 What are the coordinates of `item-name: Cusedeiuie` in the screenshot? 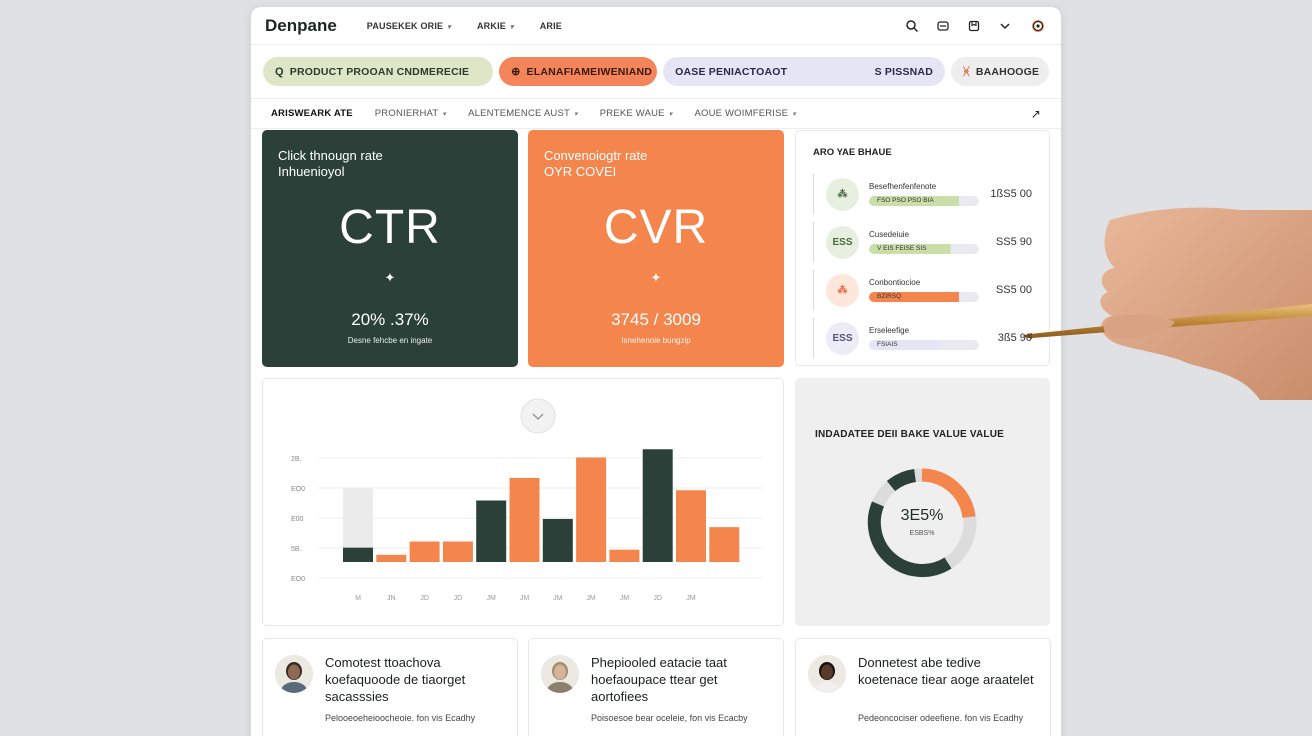 It's located at (889, 234).